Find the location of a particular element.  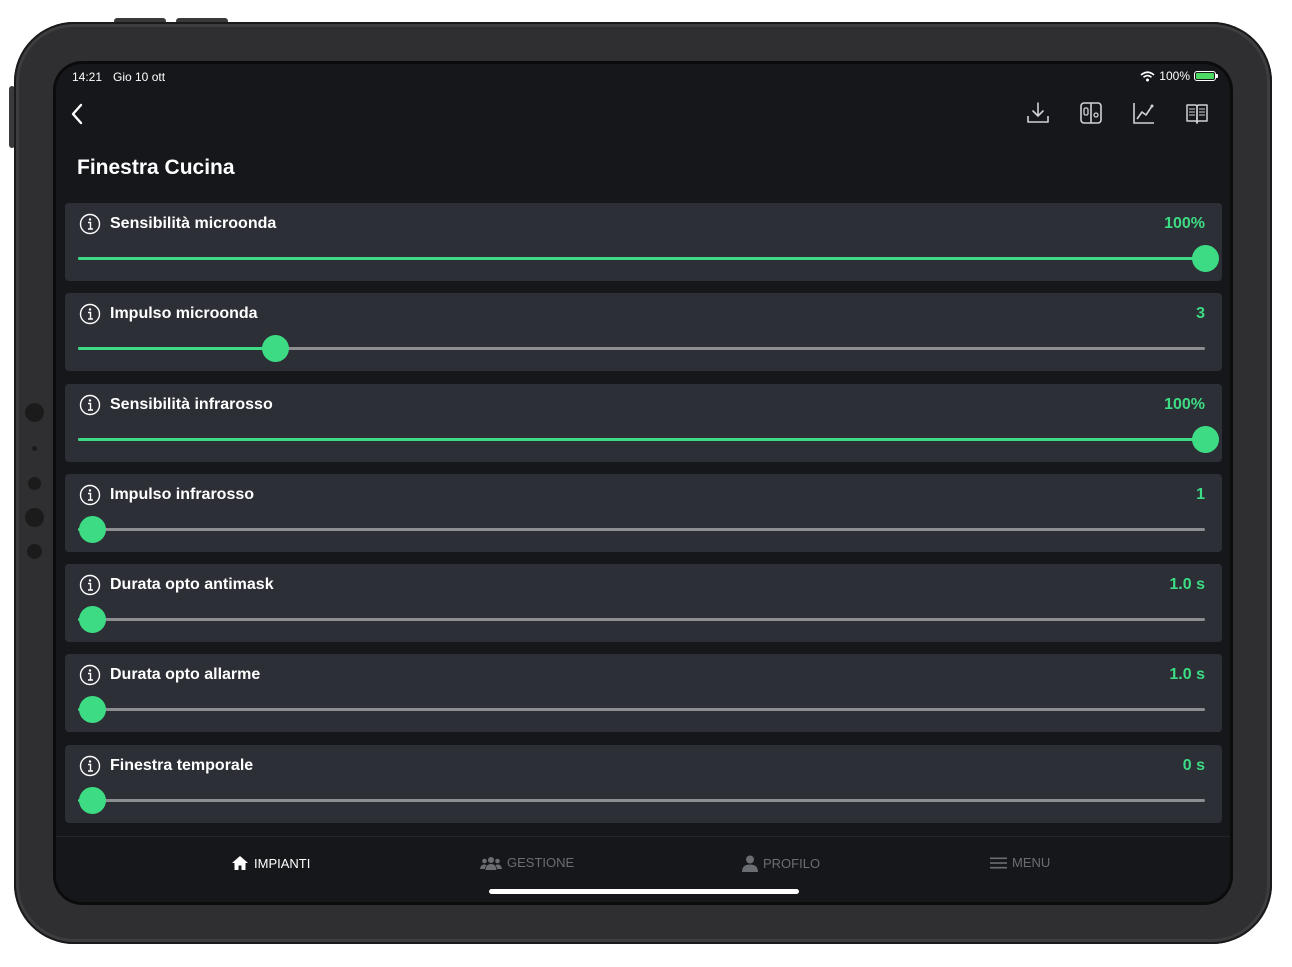

home-icon is located at coordinates (240, 863).